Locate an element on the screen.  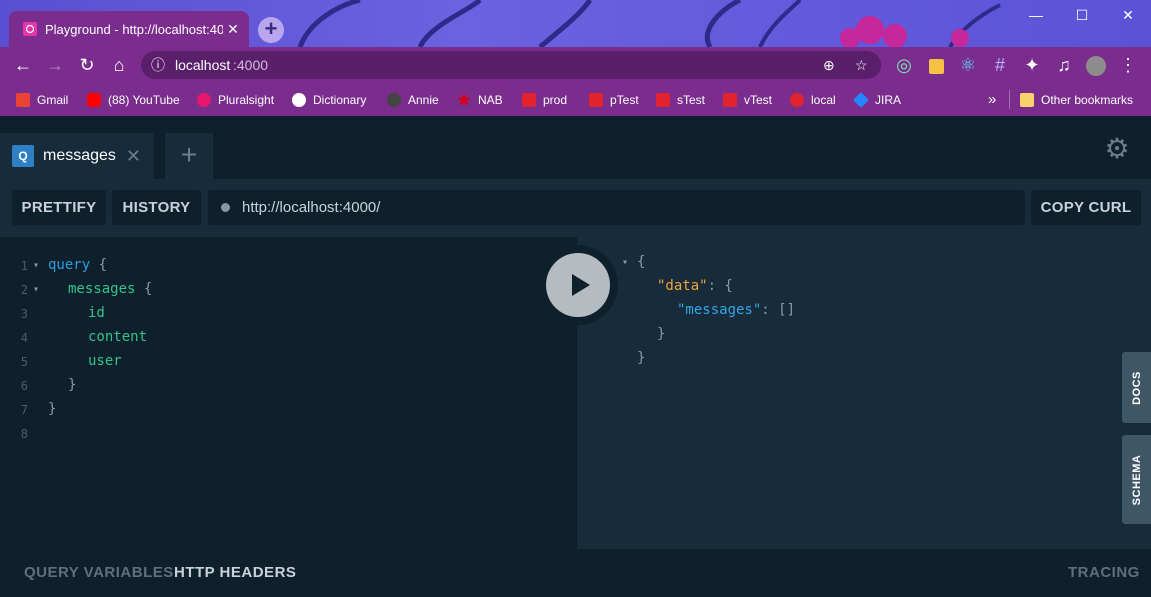
back-arrow-icon: ← is located at coordinates (23, 65).